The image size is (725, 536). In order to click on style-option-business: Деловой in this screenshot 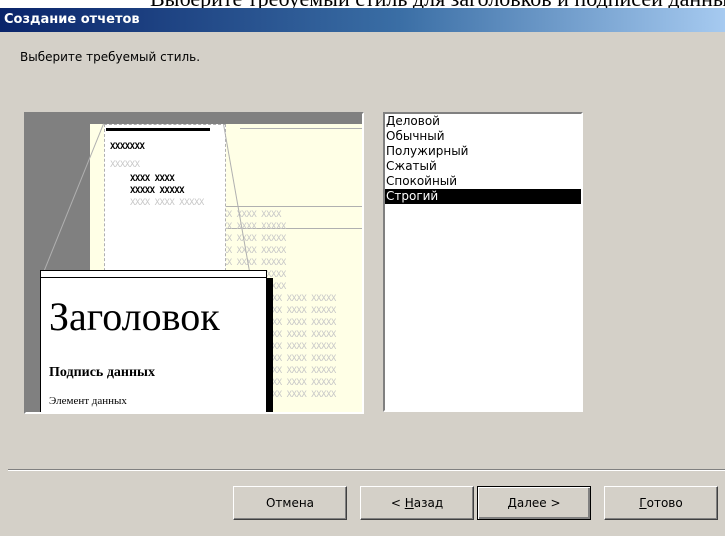, I will do `click(483, 121)`.